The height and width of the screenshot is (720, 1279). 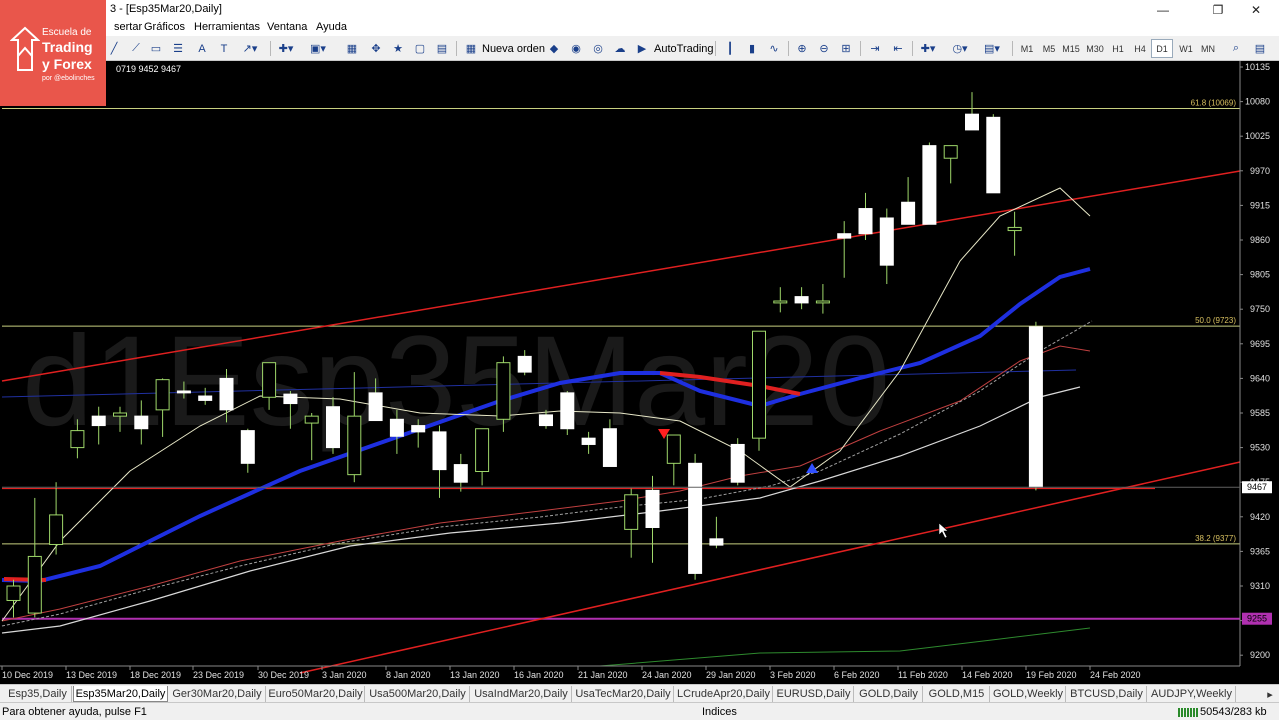 I want to click on tab-audjpy-weekly: AUDJPY,Weekly, so click(x=1192, y=694).